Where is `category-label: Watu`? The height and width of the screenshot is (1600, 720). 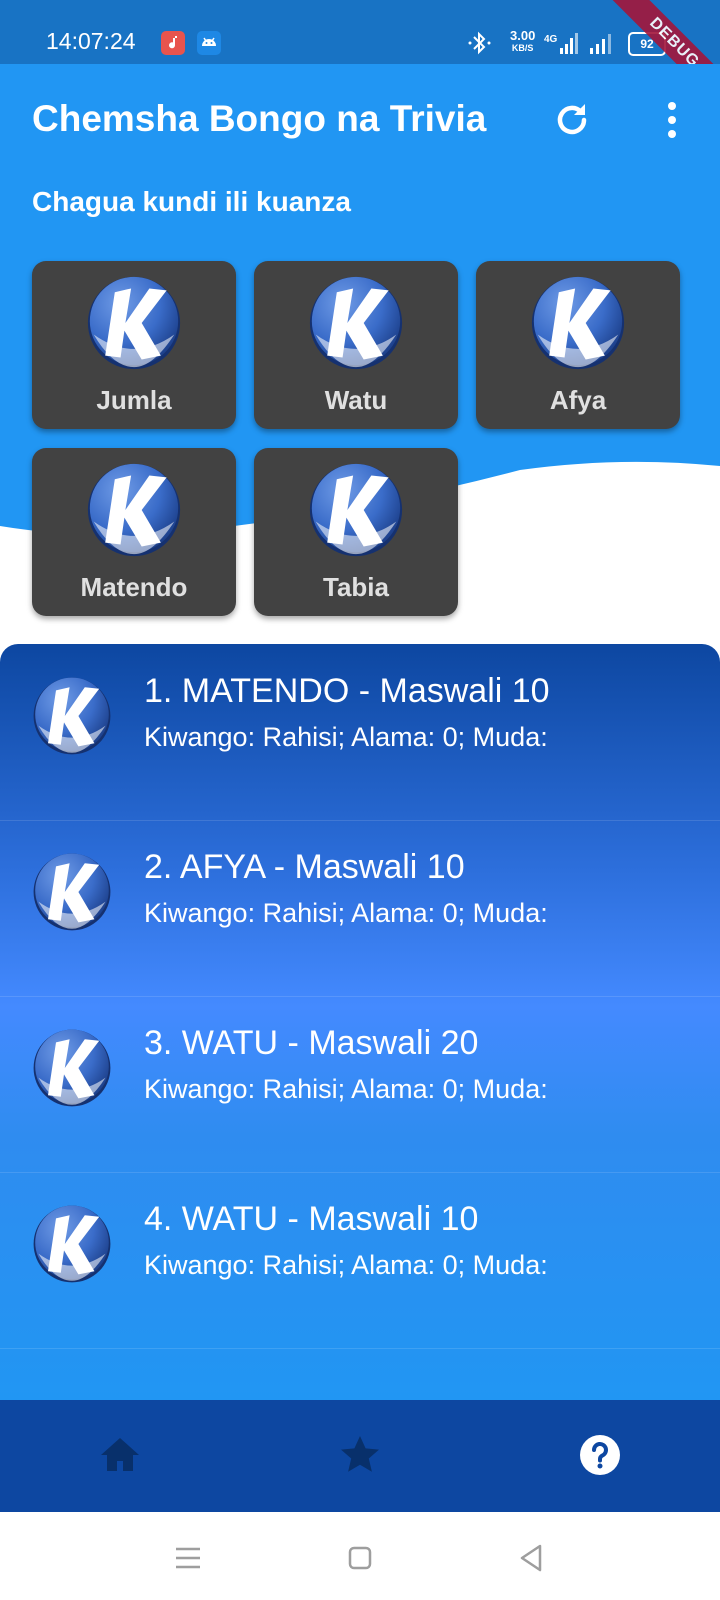
category-label: Watu is located at coordinates (356, 400).